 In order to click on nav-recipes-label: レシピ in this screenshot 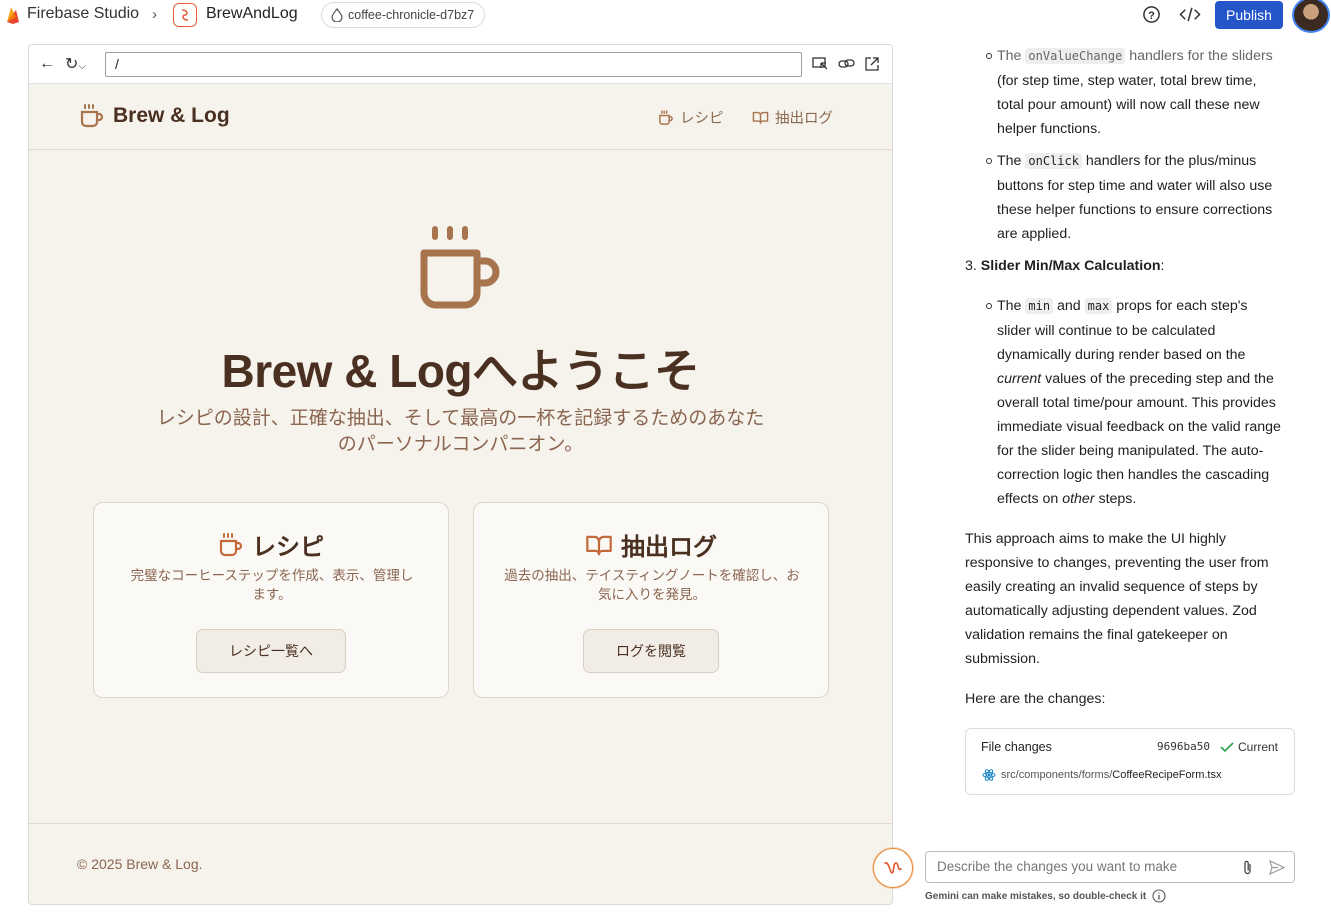, I will do `click(702, 119)`.